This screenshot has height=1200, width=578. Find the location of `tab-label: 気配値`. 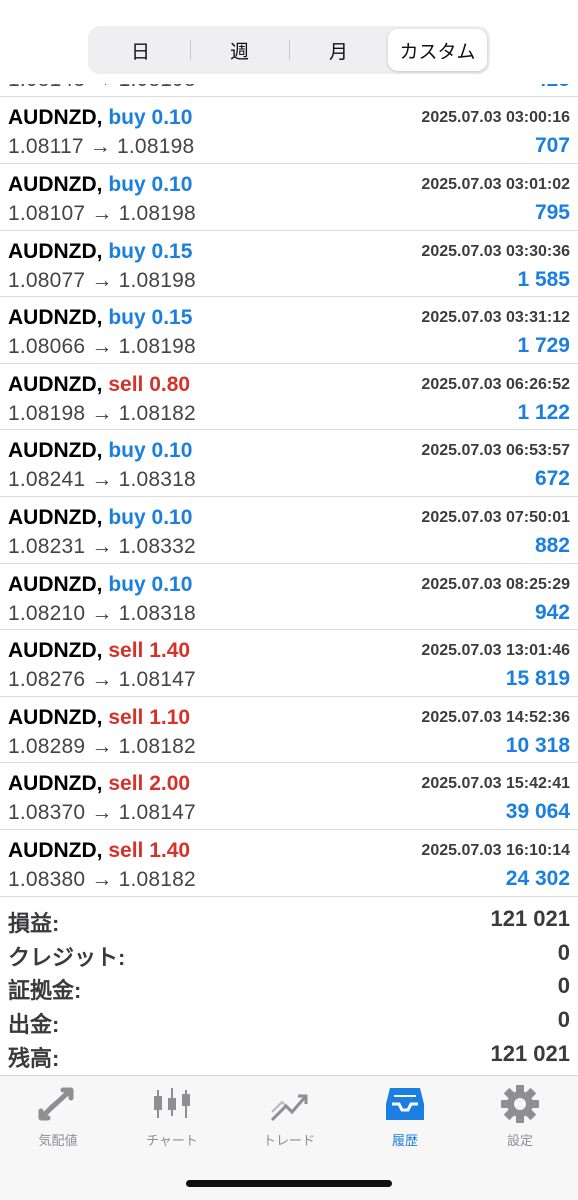

tab-label: 気配値 is located at coordinates (58, 1140).